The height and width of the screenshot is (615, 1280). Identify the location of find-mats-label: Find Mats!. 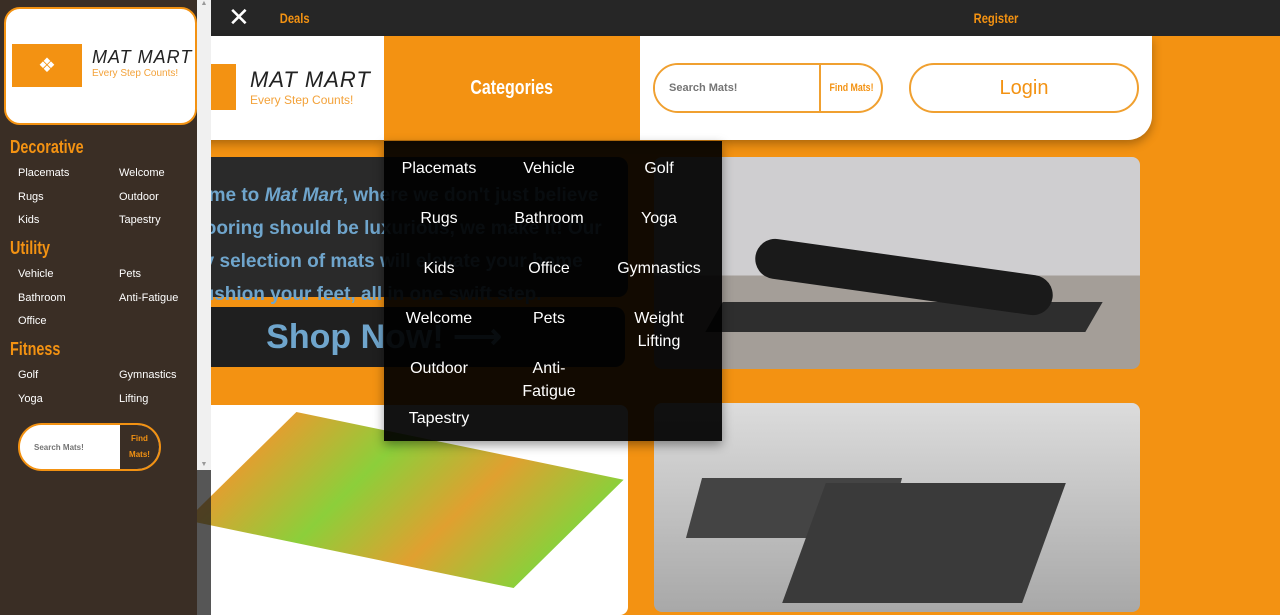
(851, 88).